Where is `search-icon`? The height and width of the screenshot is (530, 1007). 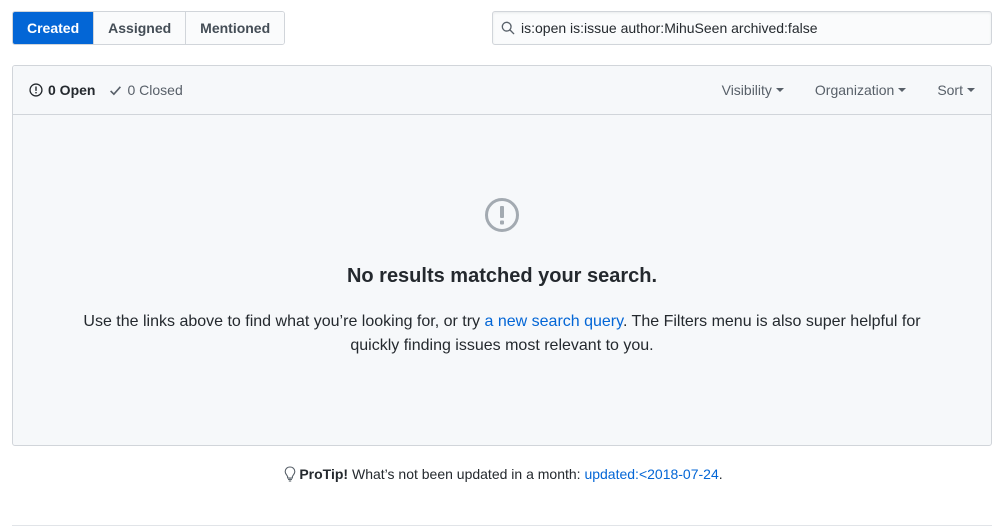
search-icon is located at coordinates (508, 28).